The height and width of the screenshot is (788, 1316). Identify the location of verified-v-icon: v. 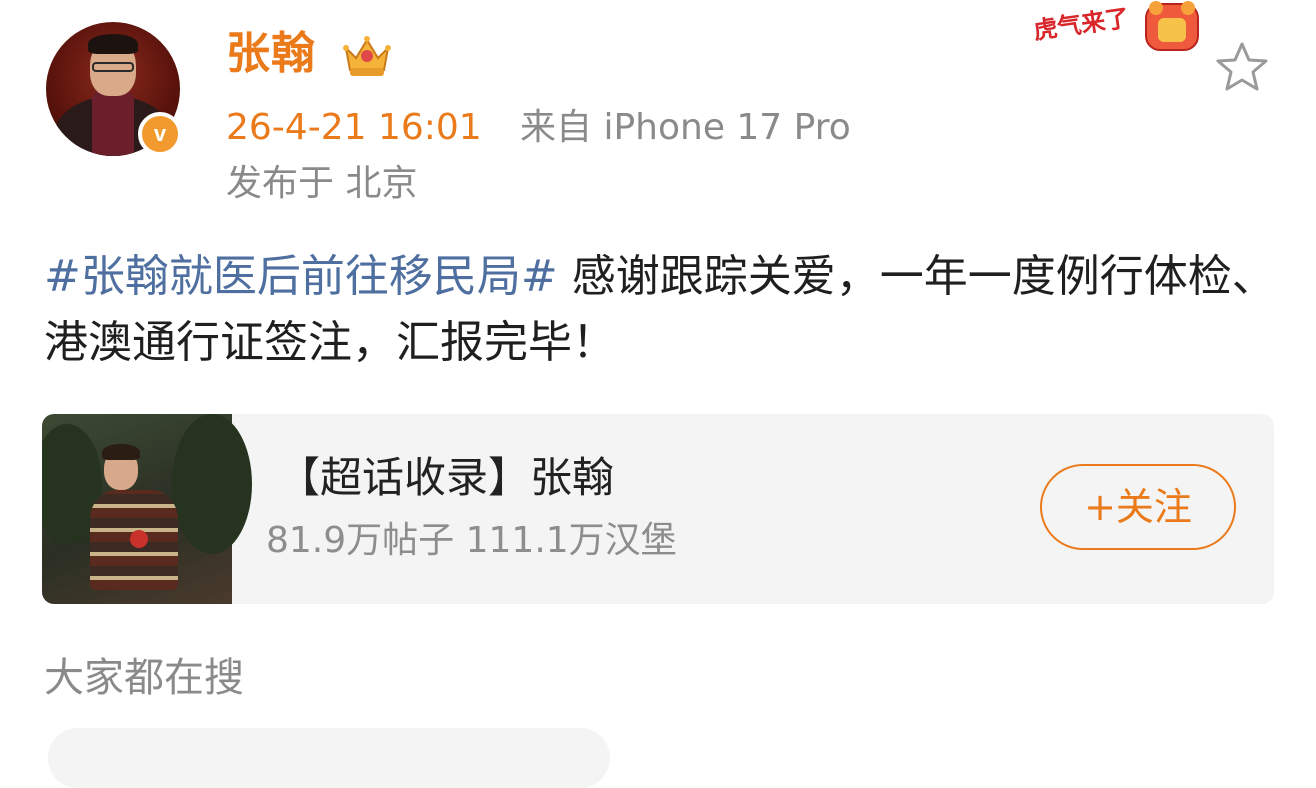
(160, 134).